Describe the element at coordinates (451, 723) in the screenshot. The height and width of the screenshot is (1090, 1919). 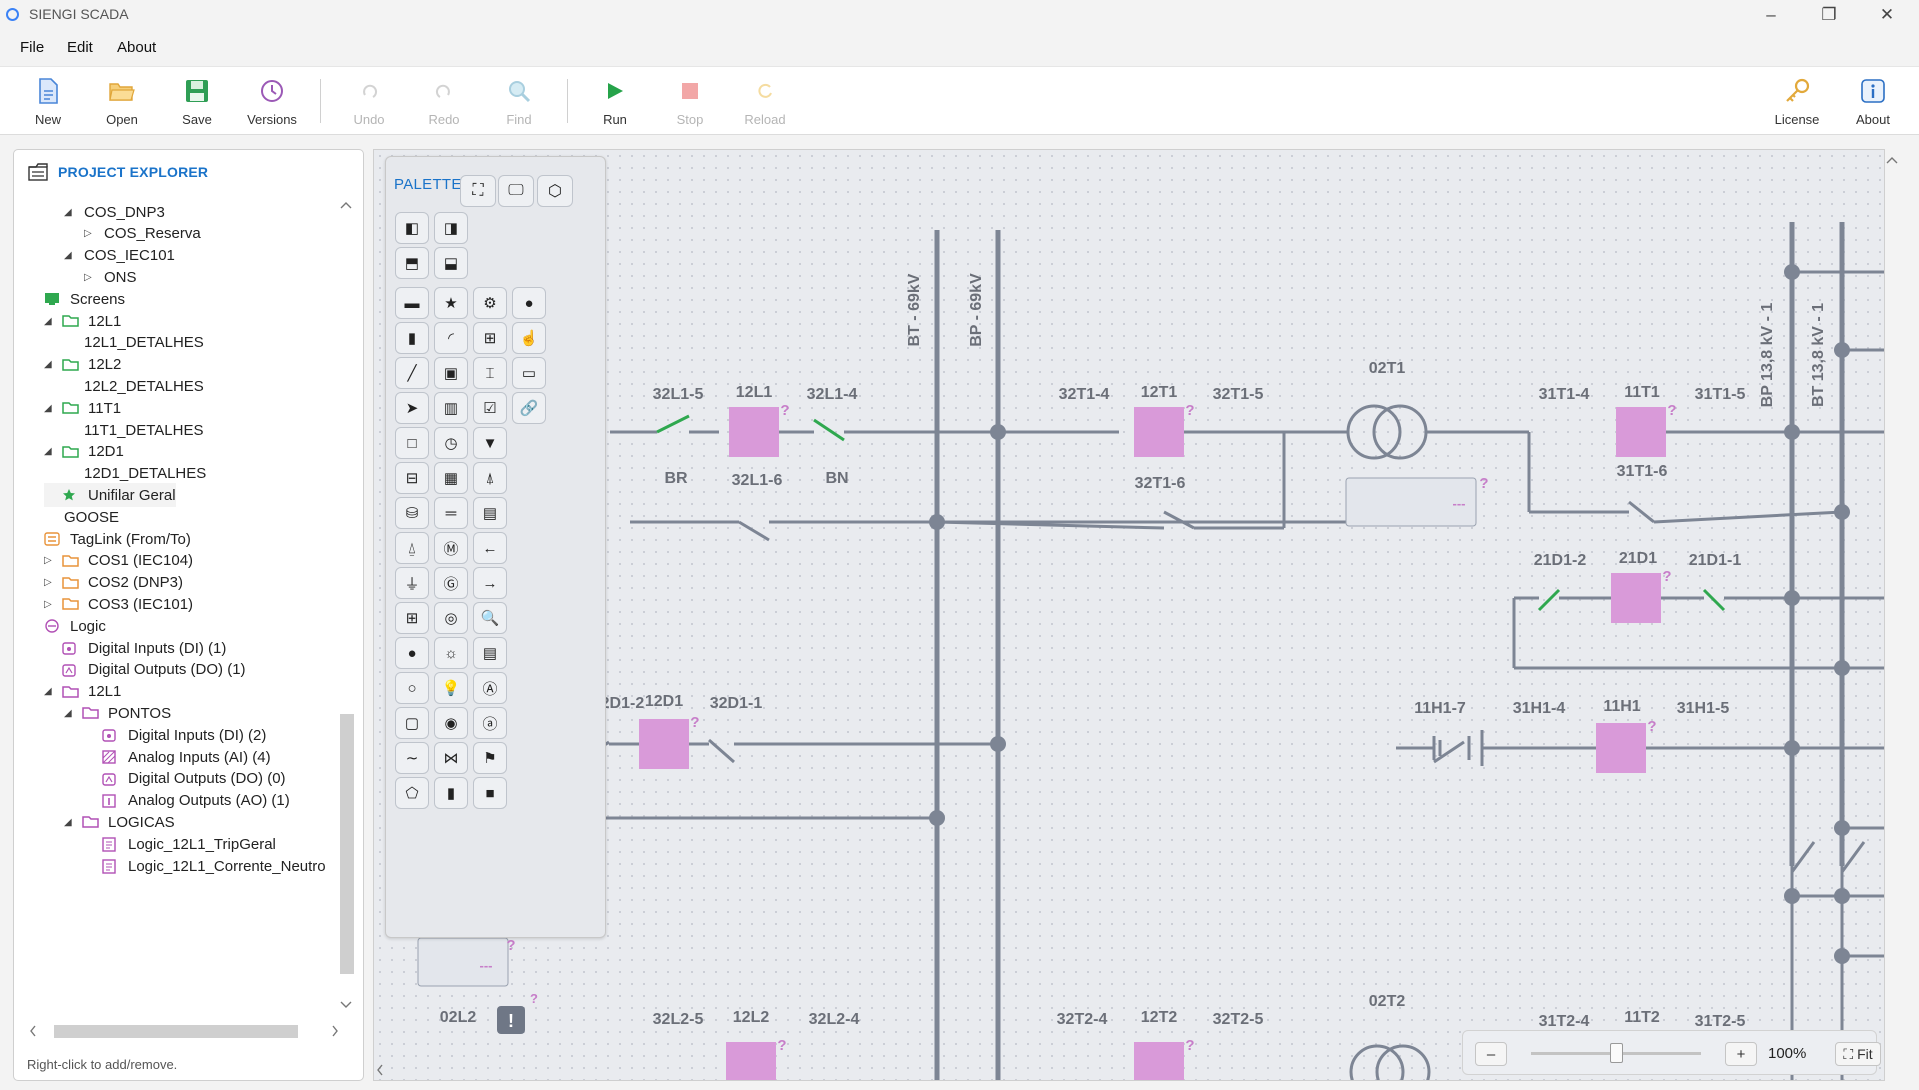
I see `meter-icon: ◉` at that location.